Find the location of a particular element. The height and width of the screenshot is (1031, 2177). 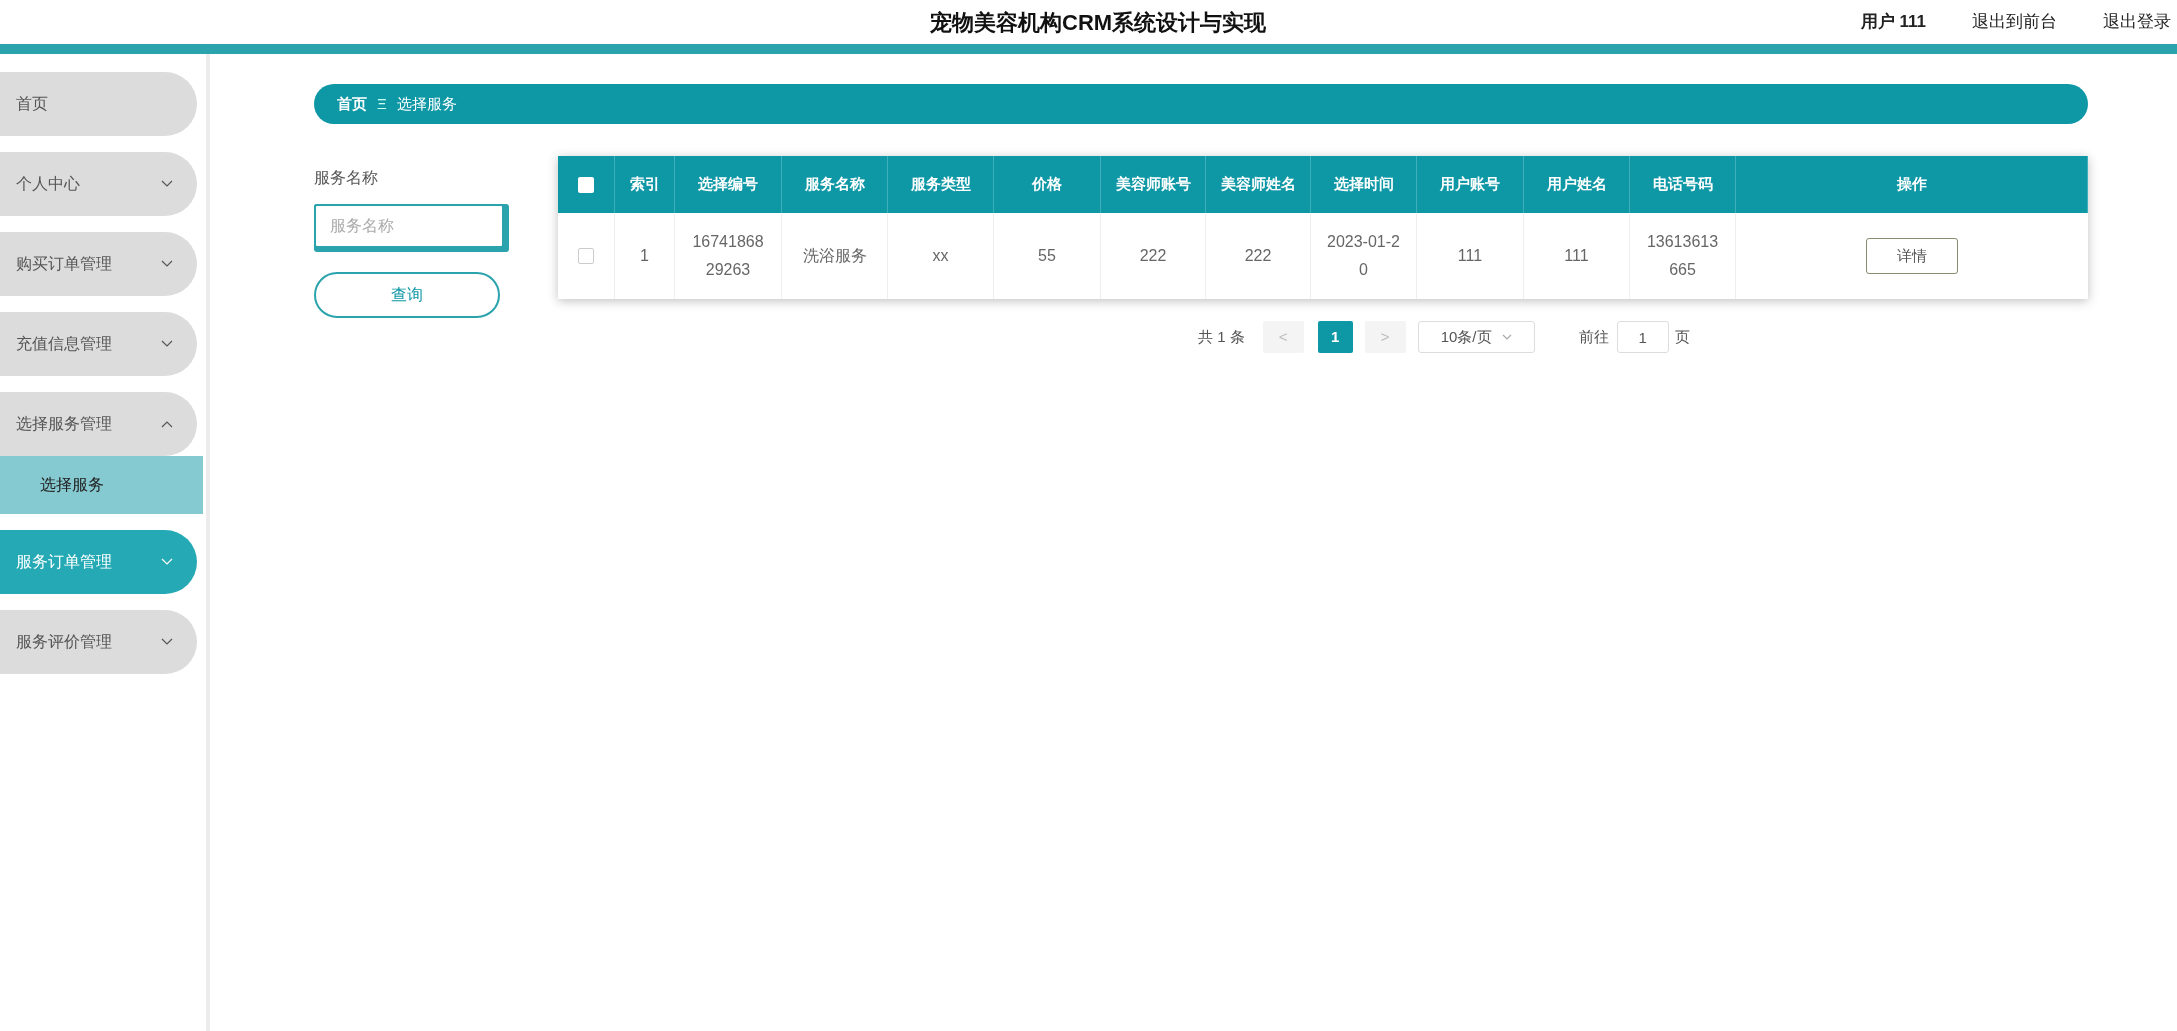

goto-page-field: 1 is located at coordinates (1642, 337).